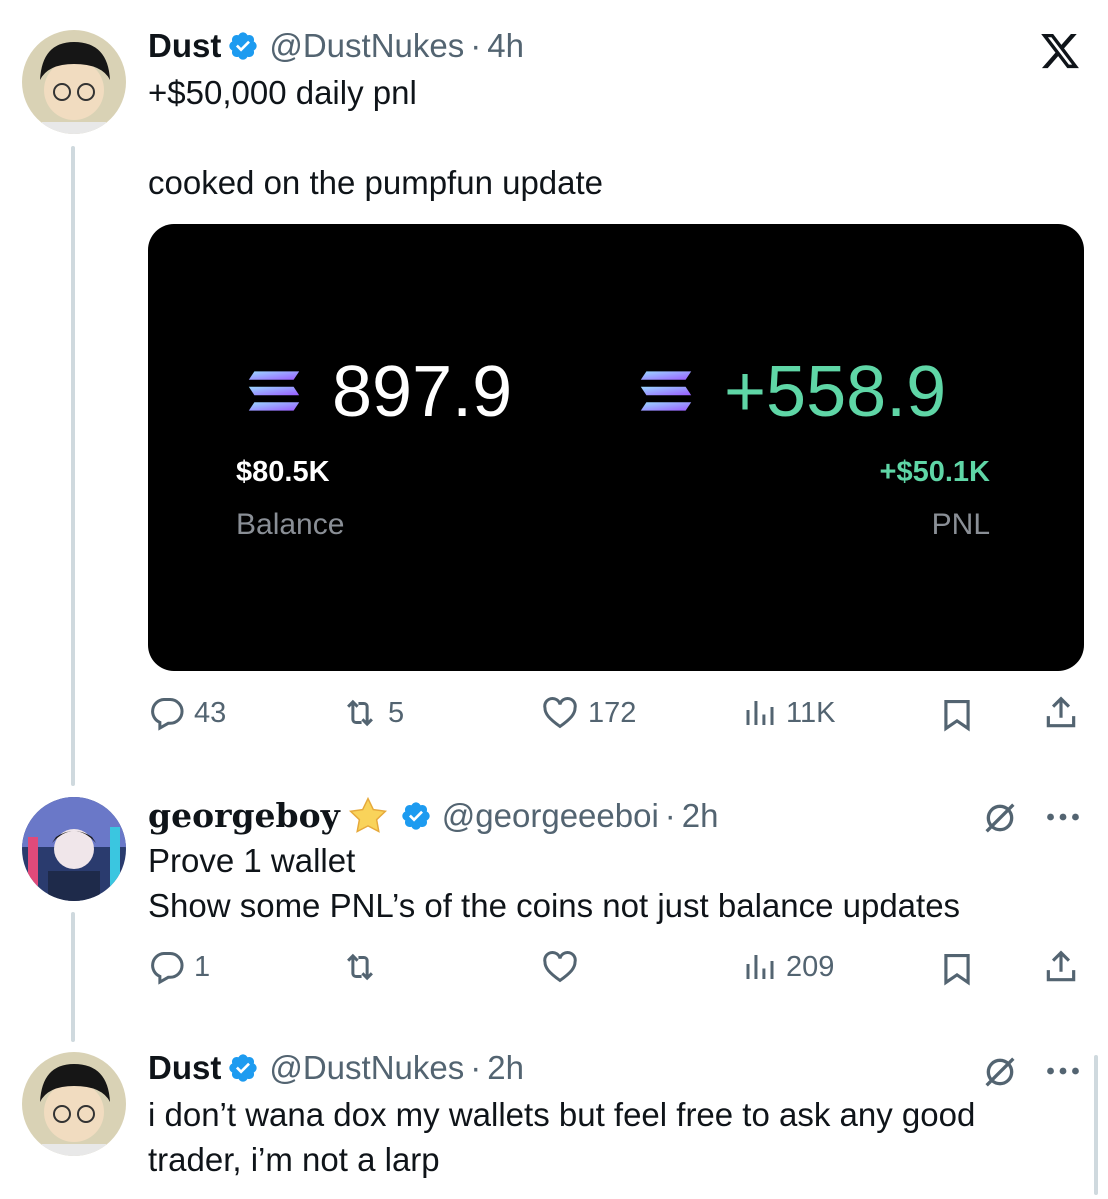 This screenshot has width=1108, height=1199. What do you see at coordinates (612, 712) in the screenshot?
I see `like-count: 172` at bounding box center [612, 712].